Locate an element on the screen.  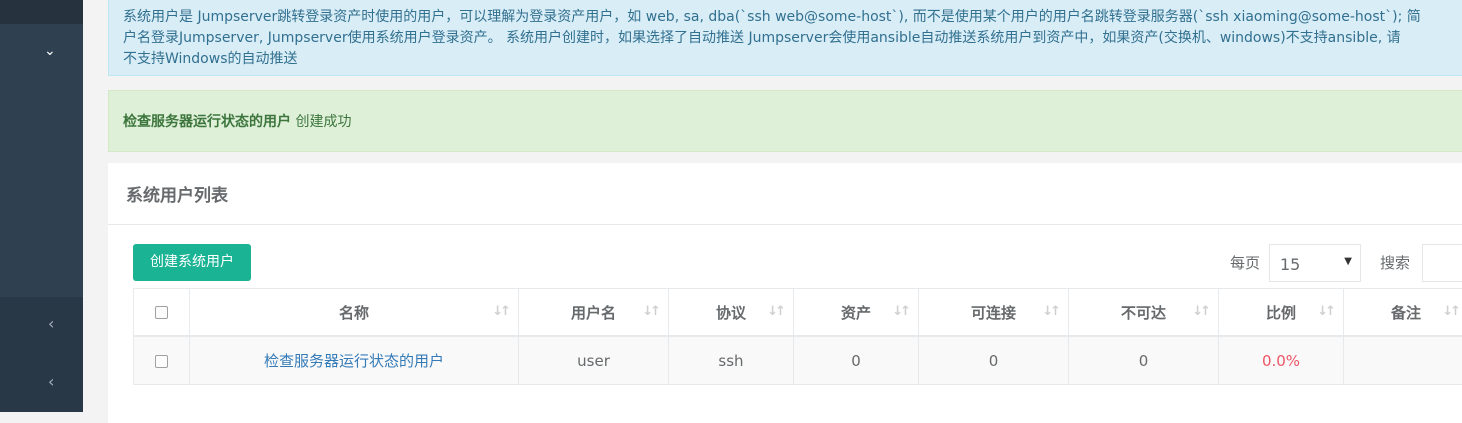
column-header-label: 可连接 is located at coordinates (993, 313).